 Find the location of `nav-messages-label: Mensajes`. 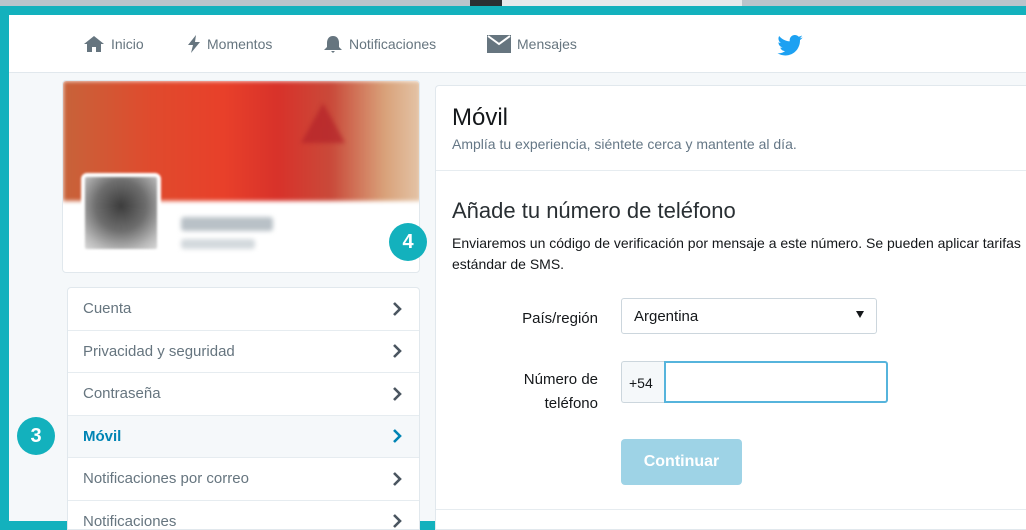

nav-messages-label: Mensajes is located at coordinates (547, 44).